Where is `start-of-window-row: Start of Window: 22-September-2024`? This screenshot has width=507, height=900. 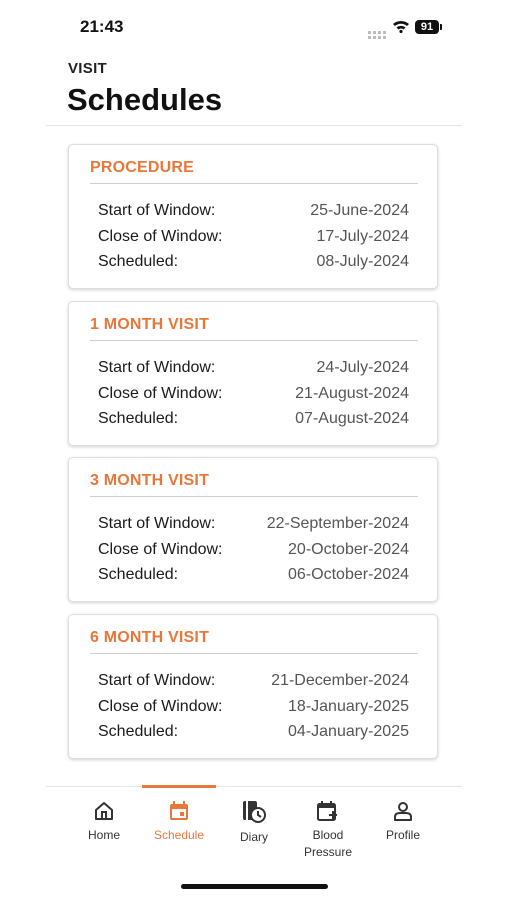
start-of-window-row: Start of Window: 22-September-2024 is located at coordinates (253, 526).